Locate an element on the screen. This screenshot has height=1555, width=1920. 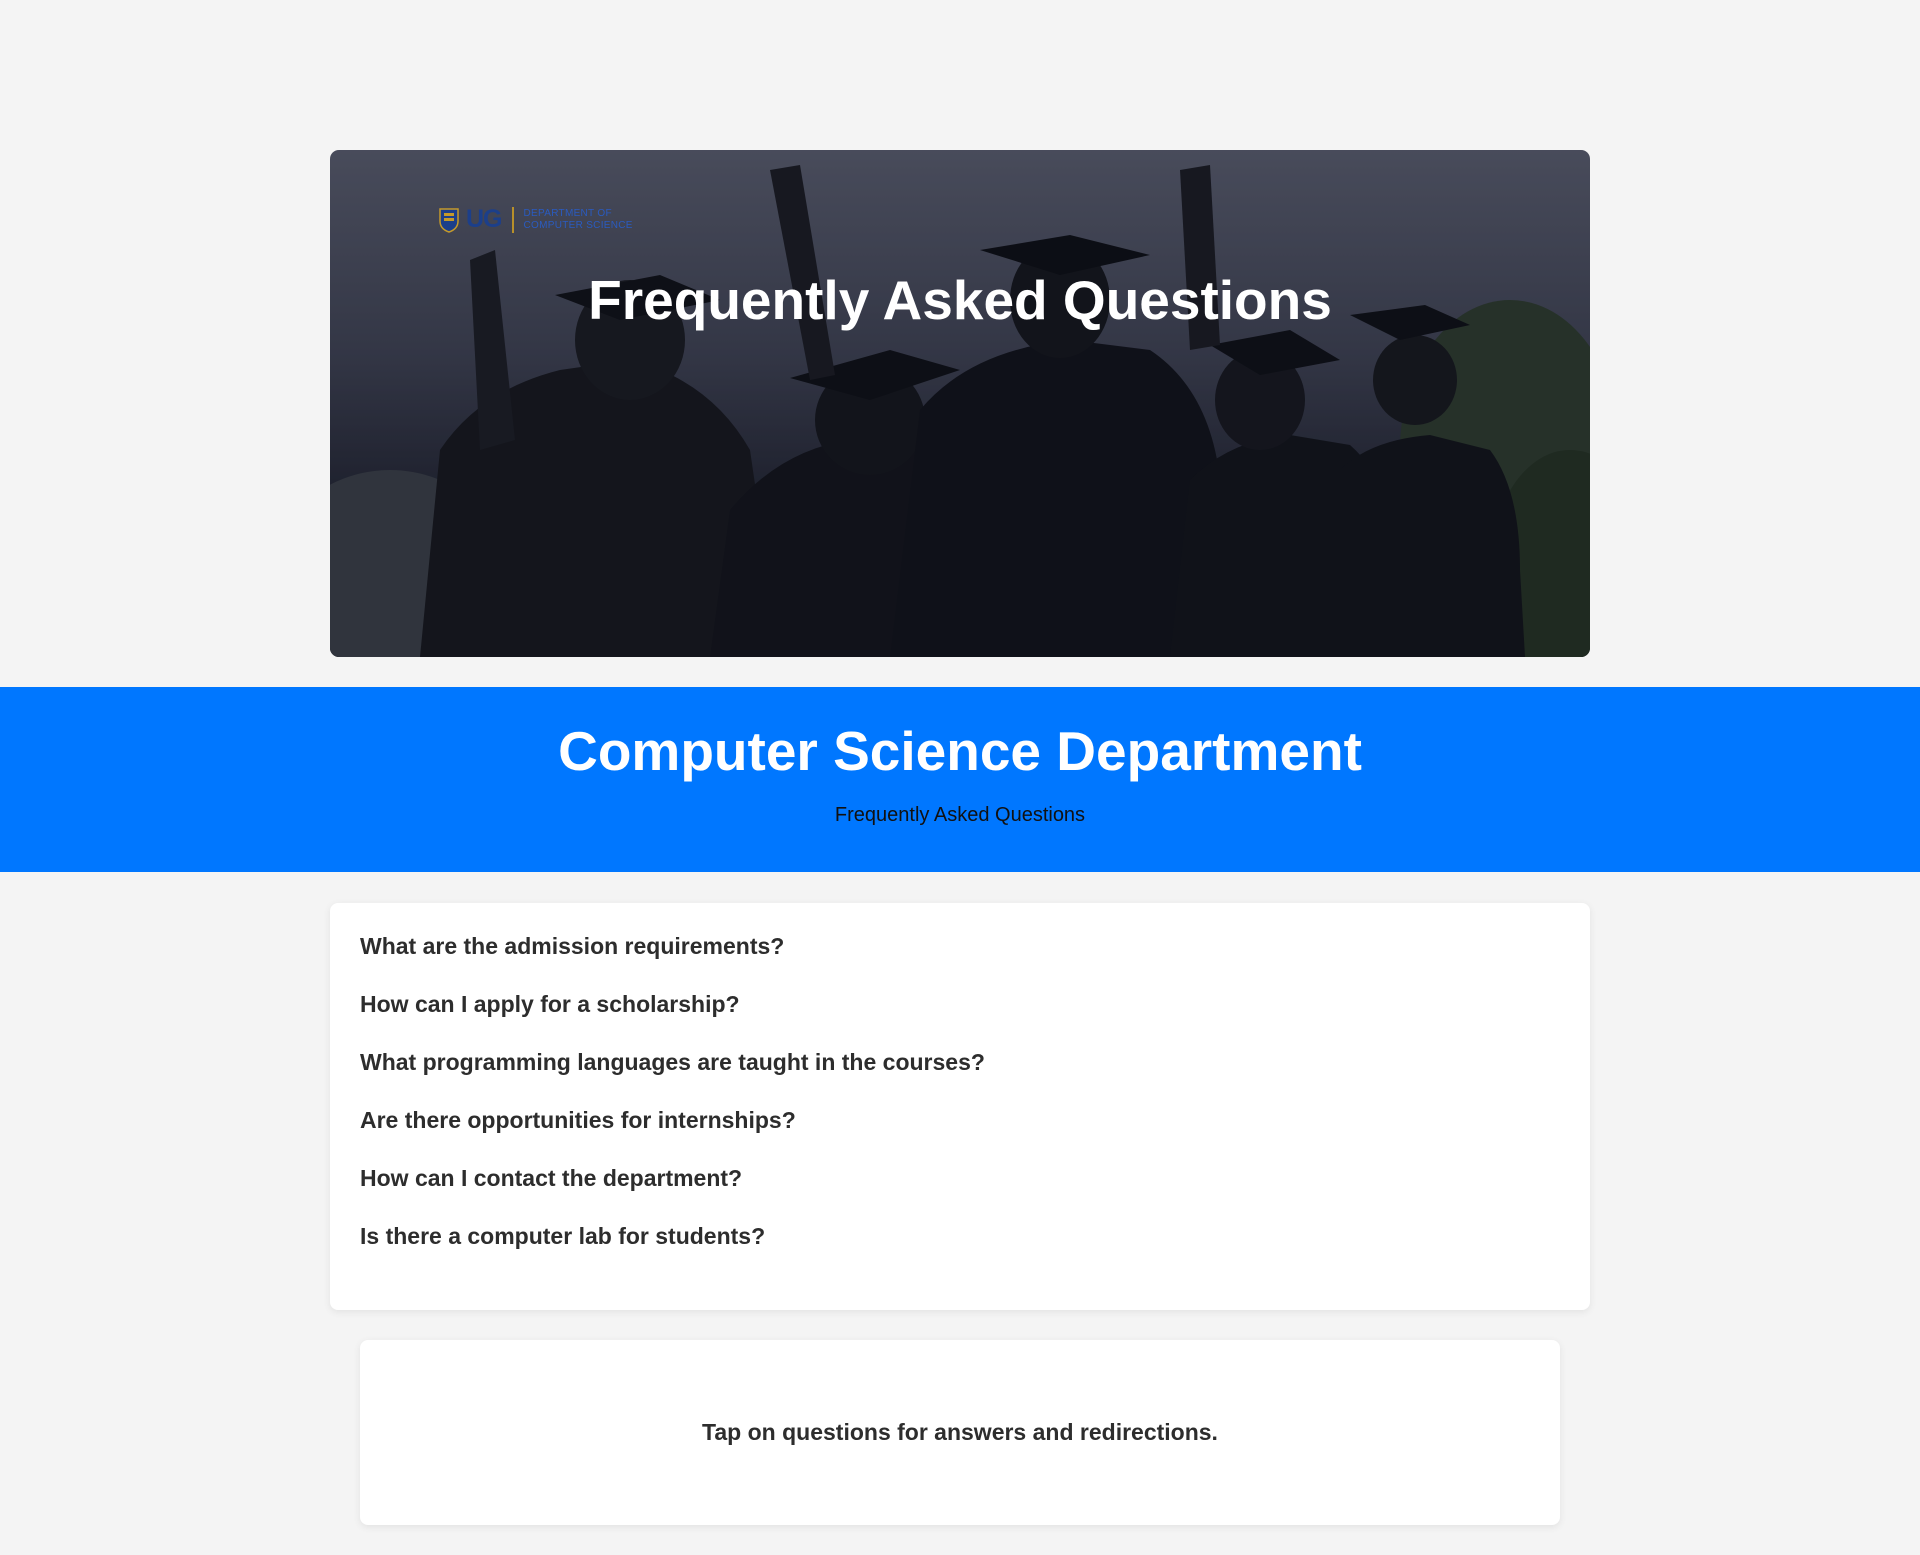
department-title: Computer Science Department is located at coordinates (960, 751).